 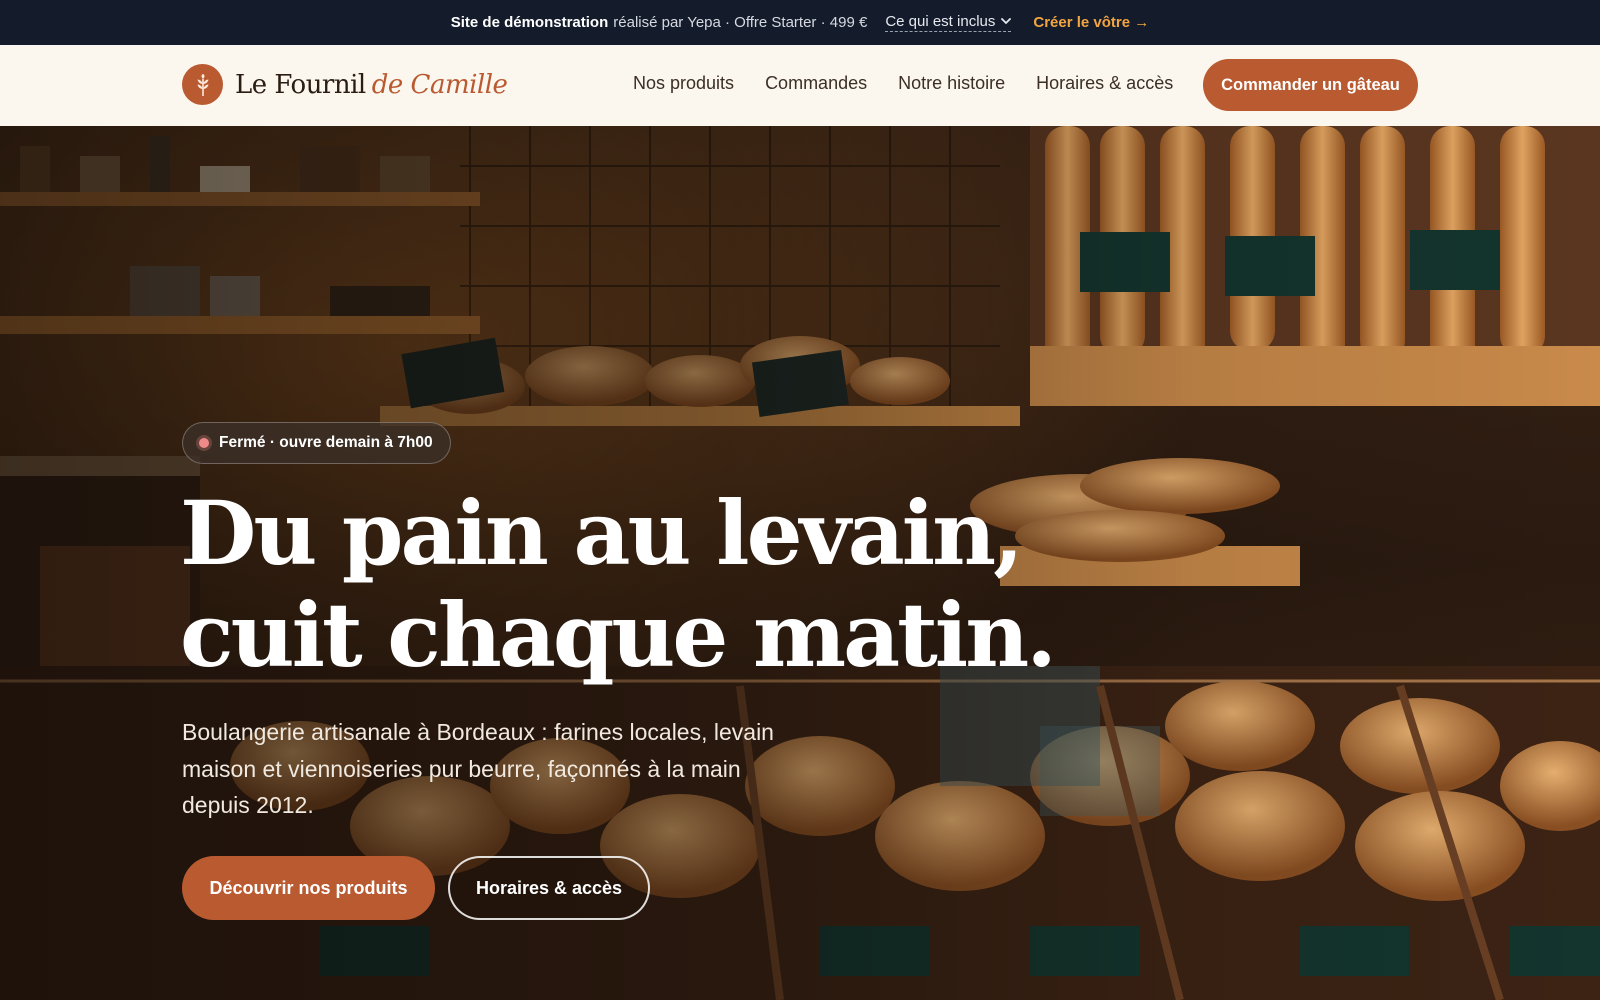 What do you see at coordinates (740, 22) in the screenshot?
I see `banner-text: réalisé par Yepa · Offre Starter · 499 €` at bounding box center [740, 22].